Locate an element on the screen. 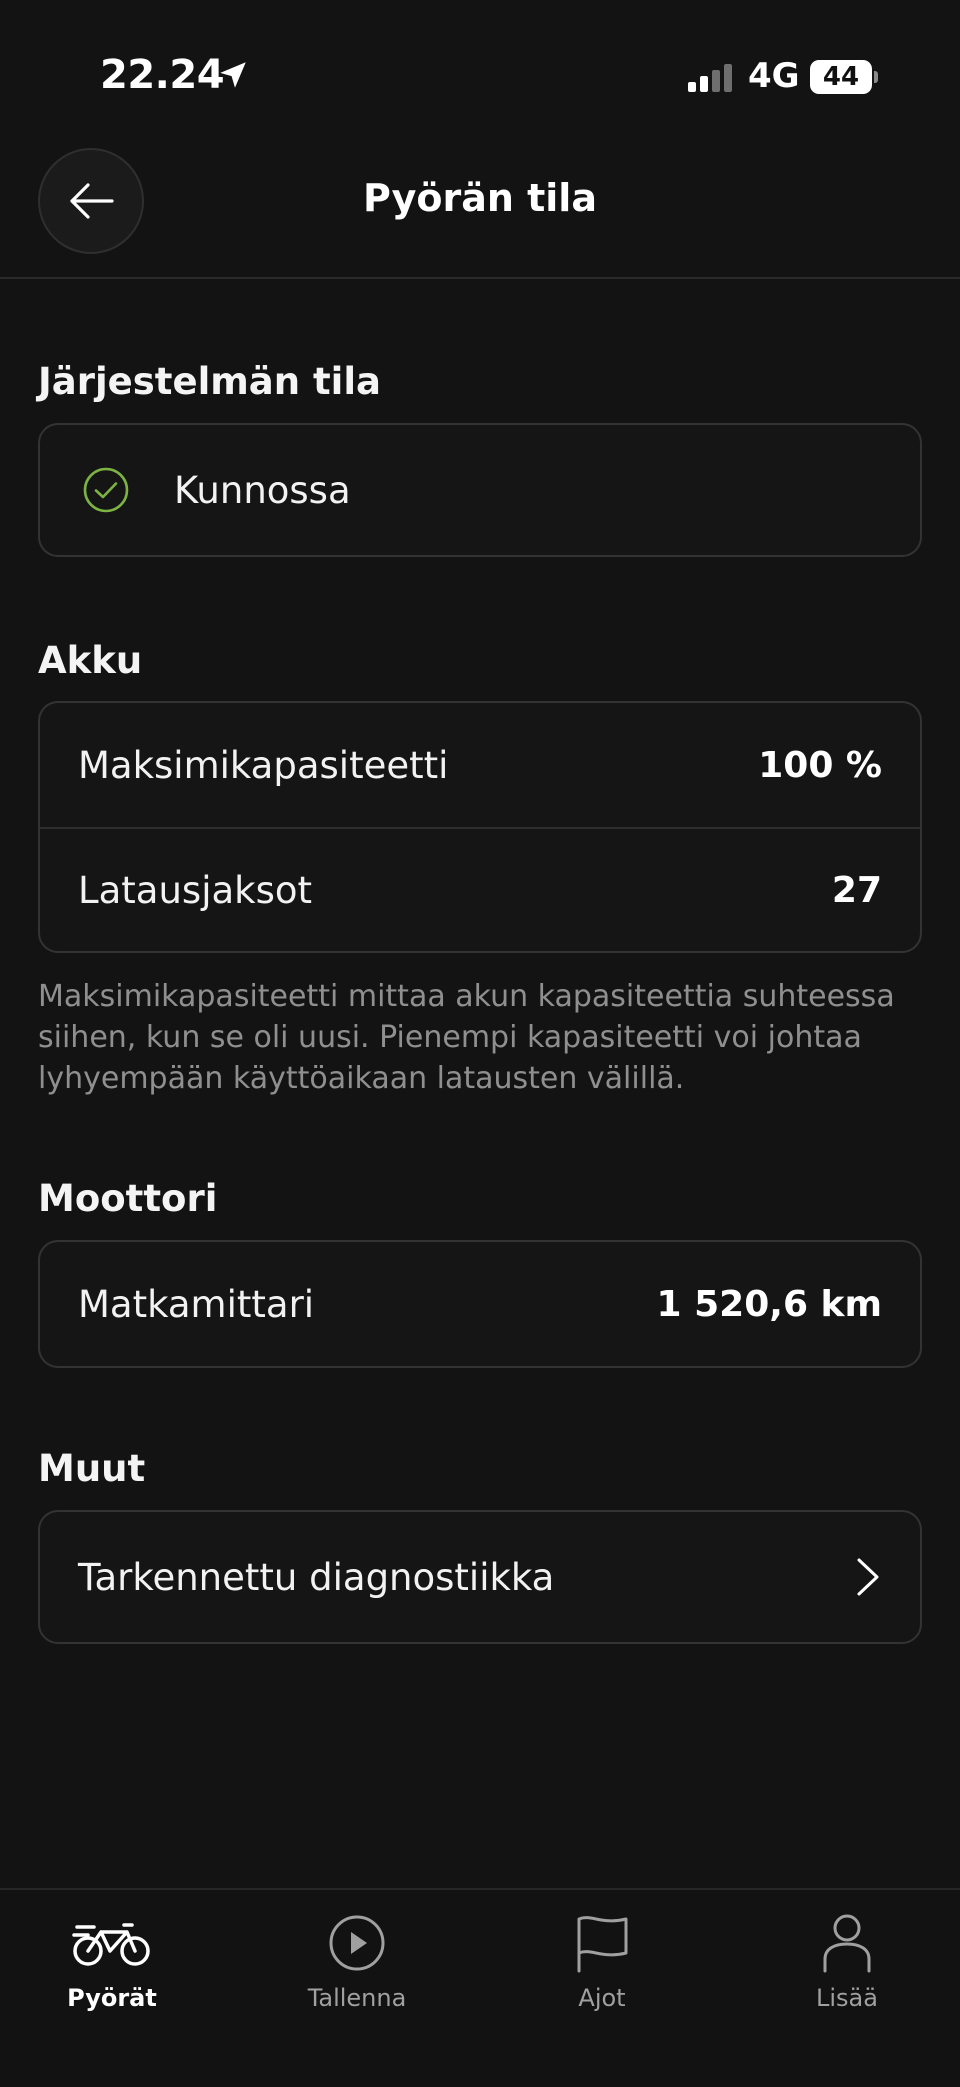 The width and height of the screenshot is (960, 2087). motor-card: Matkamittari 1 520,6 km is located at coordinates (480, 1304).